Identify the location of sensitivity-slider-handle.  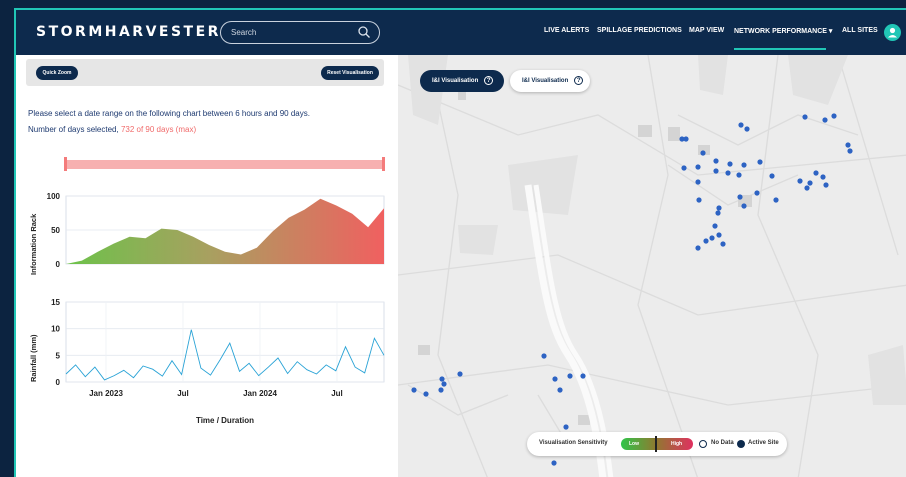
(656, 444).